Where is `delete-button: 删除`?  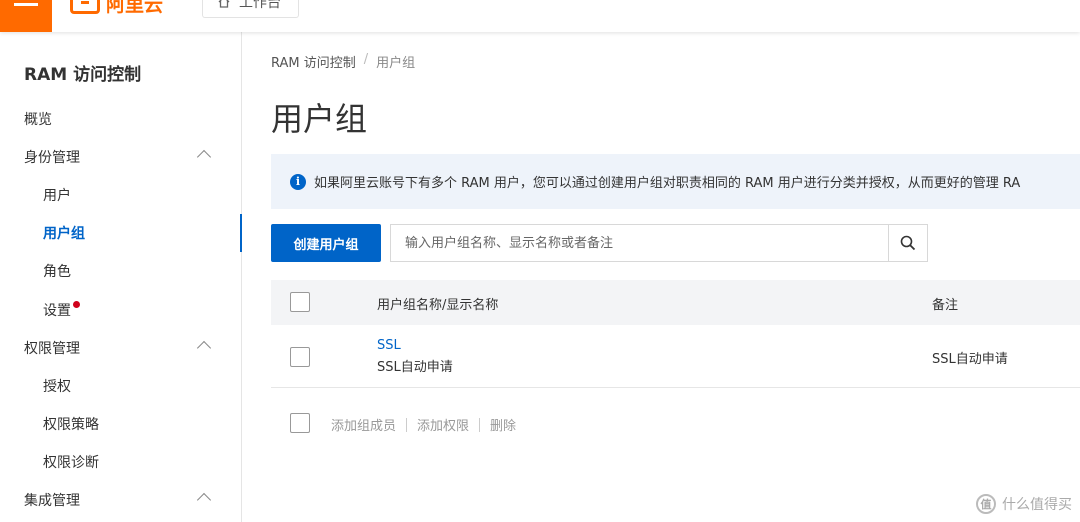 delete-button: 删除 is located at coordinates (503, 424).